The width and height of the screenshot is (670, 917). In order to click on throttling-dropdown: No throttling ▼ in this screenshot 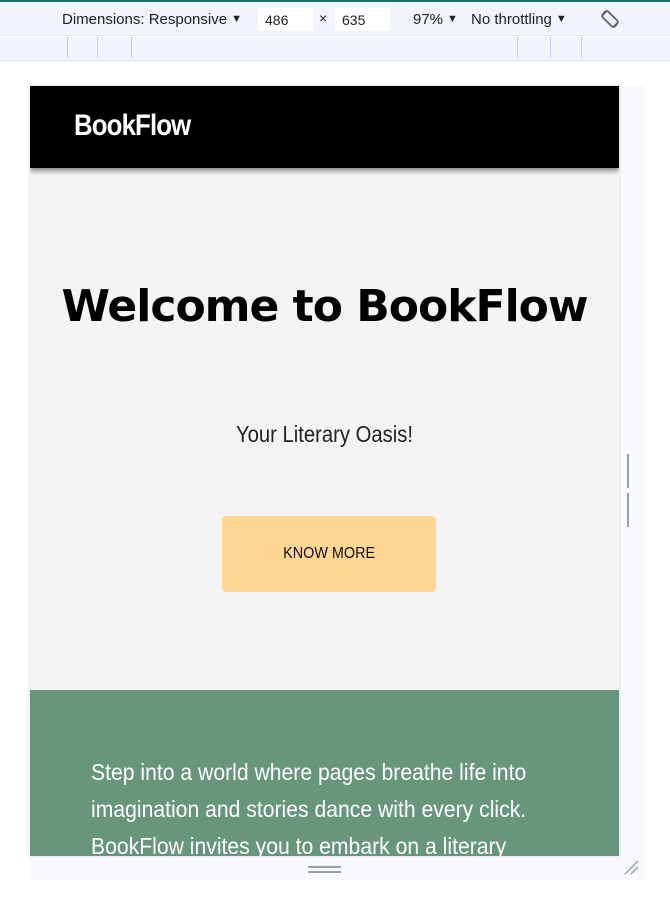, I will do `click(519, 19)`.